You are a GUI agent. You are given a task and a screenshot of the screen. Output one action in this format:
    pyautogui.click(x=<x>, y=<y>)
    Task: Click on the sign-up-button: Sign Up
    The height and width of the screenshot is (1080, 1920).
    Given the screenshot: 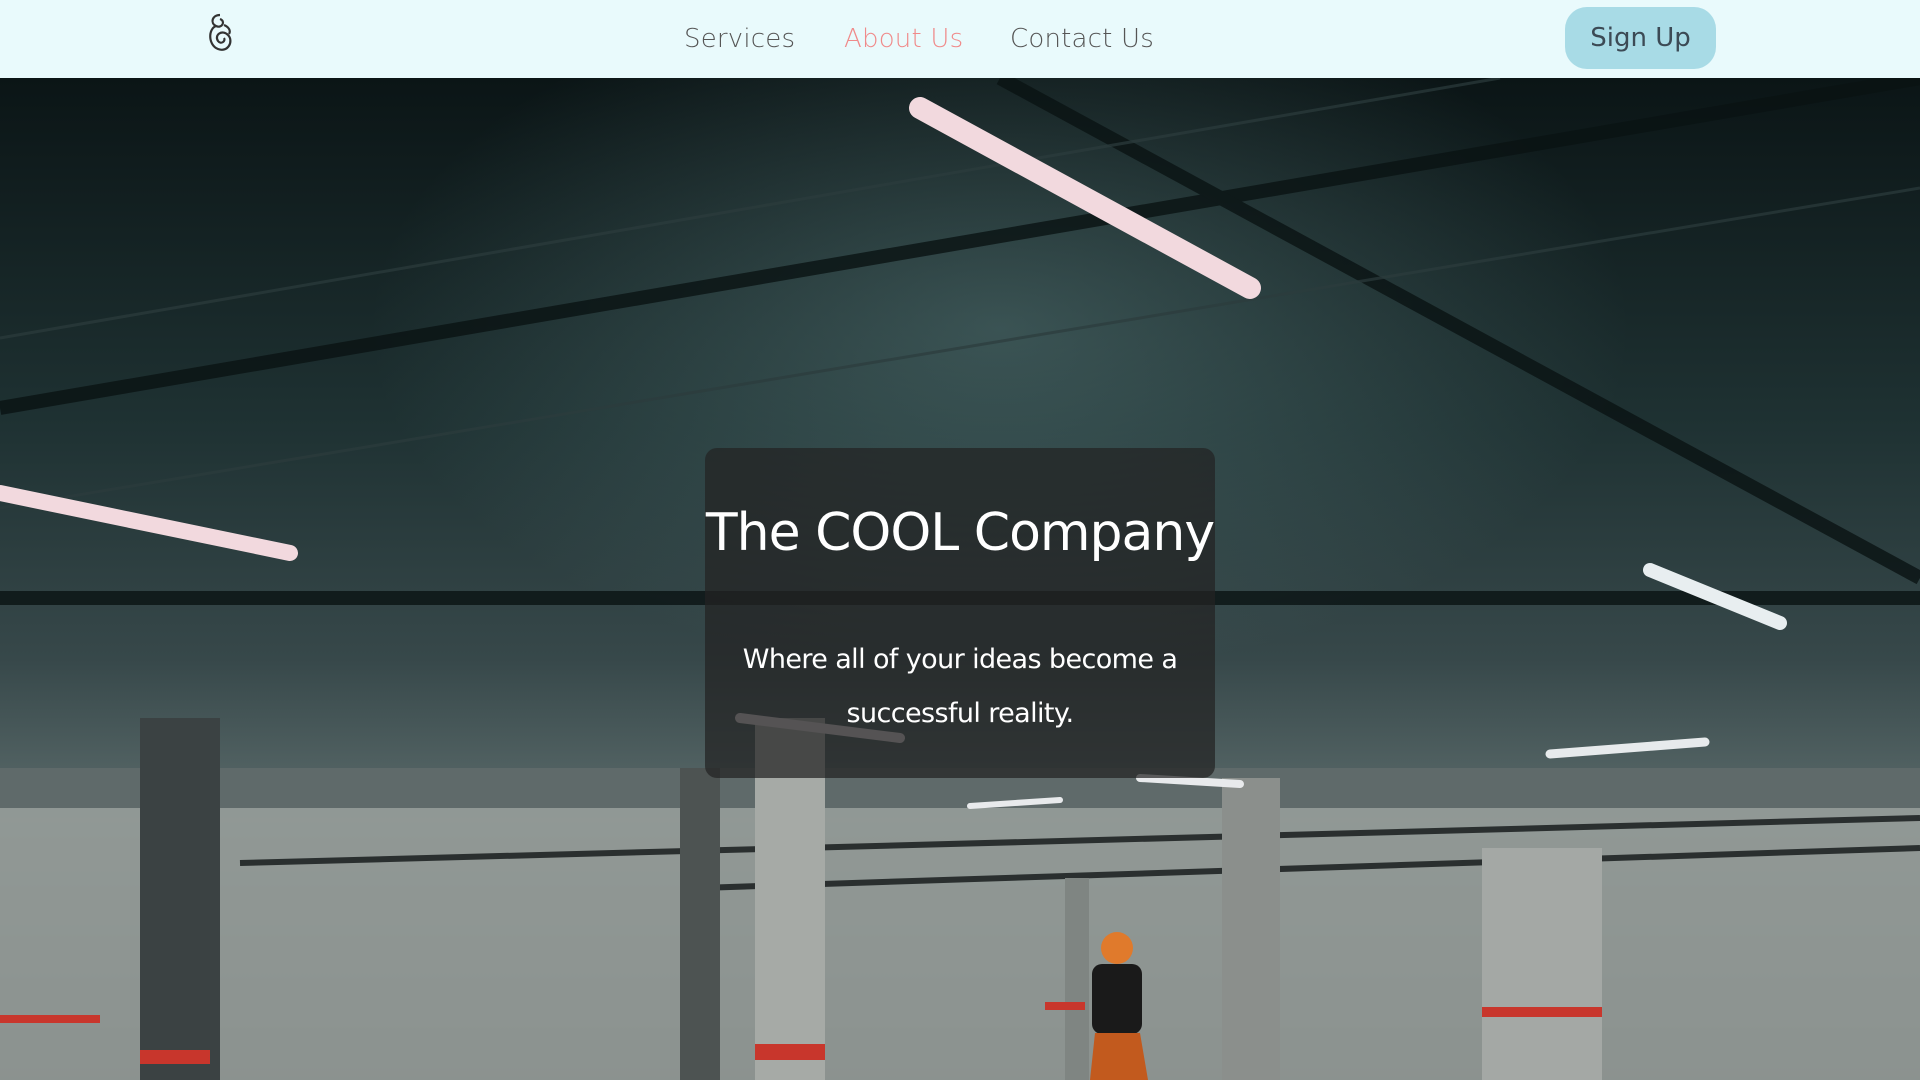 What is the action you would take?
    pyautogui.click(x=1640, y=38)
    